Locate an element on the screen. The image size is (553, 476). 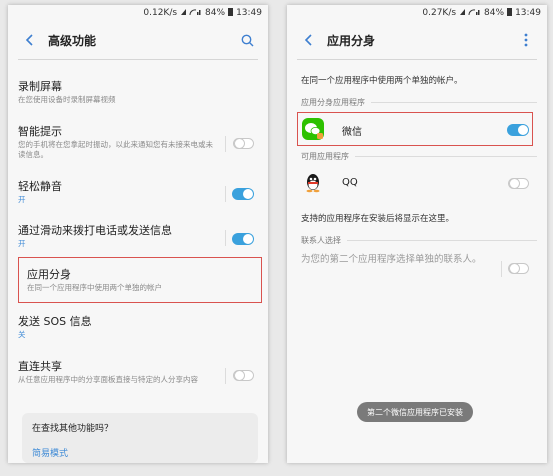
setting-send-sos: 发送 SOS 信息 关 is located at coordinates (138, 327).